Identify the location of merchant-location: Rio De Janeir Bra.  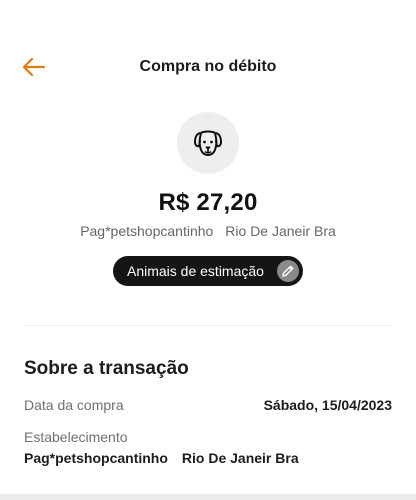
(280, 231).